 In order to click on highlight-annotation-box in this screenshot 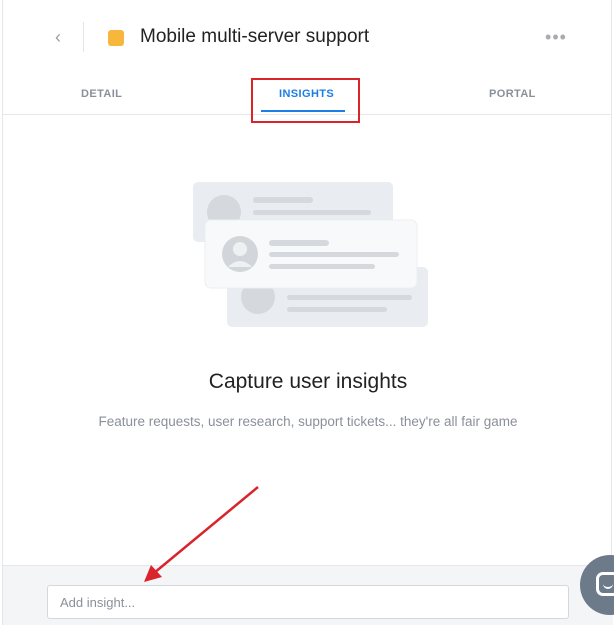, I will do `click(305, 100)`.